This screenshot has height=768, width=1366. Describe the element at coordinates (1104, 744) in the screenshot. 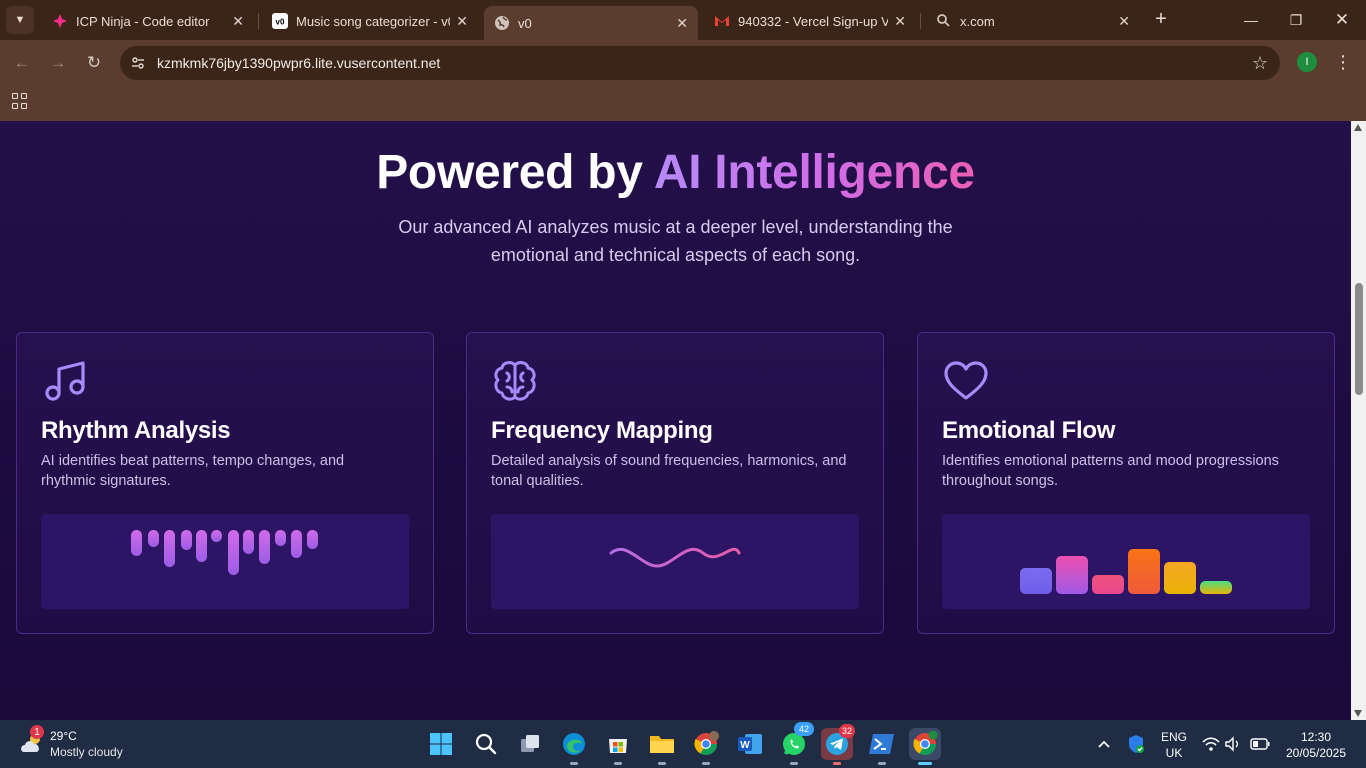

I see `chevron-up-icon` at that location.